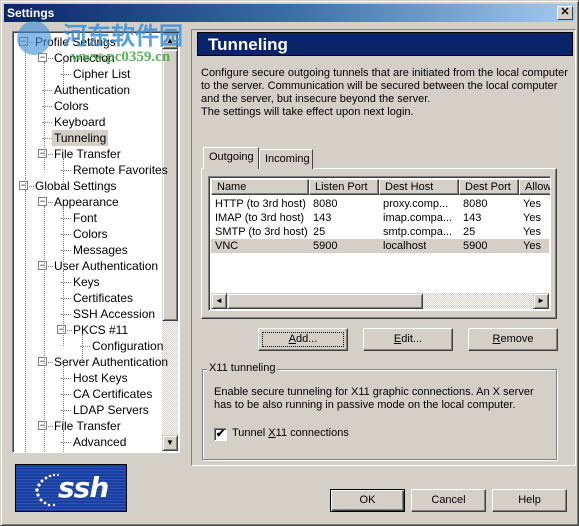  What do you see at coordinates (170, 443) in the screenshot?
I see `scroll-down-button: ▼` at bounding box center [170, 443].